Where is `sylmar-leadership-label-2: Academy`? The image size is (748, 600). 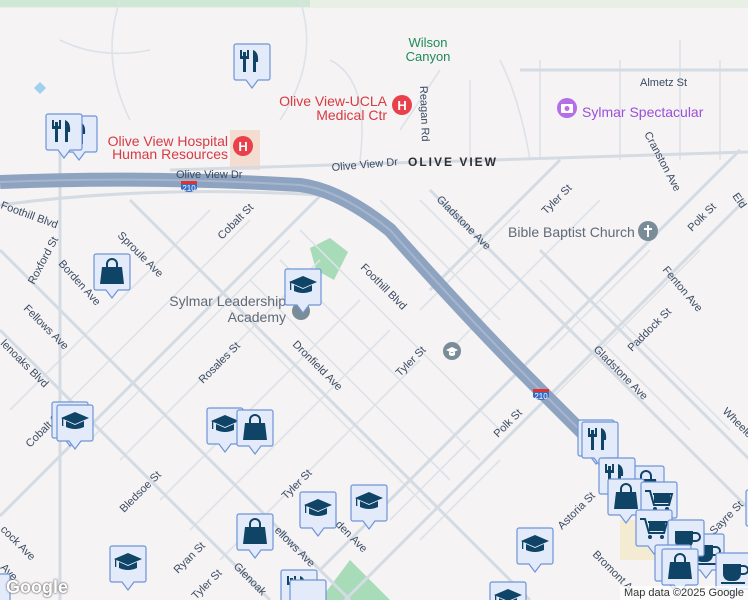 sylmar-leadership-label-2: Academy is located at coordinates (257, 317).